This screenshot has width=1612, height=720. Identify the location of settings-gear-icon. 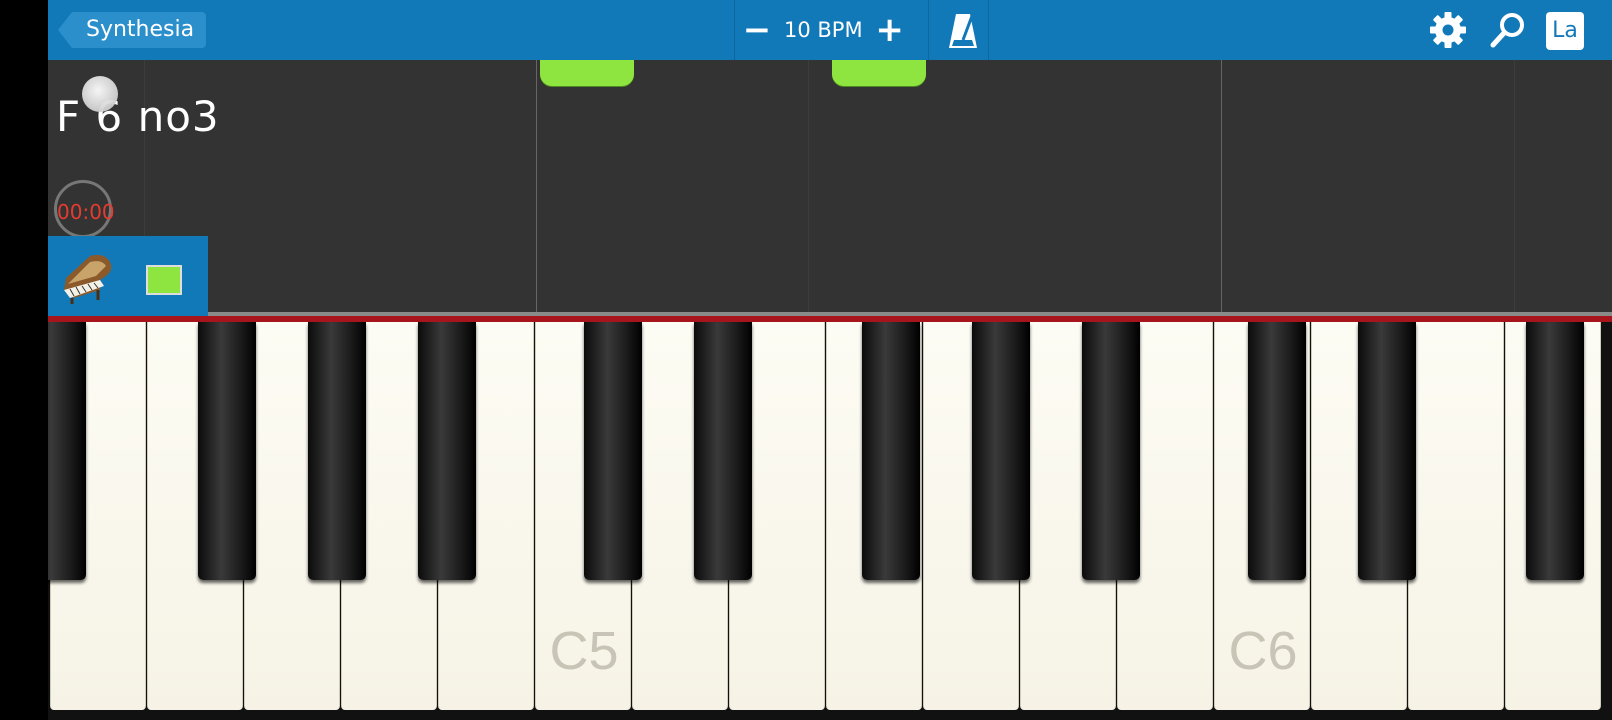
(1448, 30).